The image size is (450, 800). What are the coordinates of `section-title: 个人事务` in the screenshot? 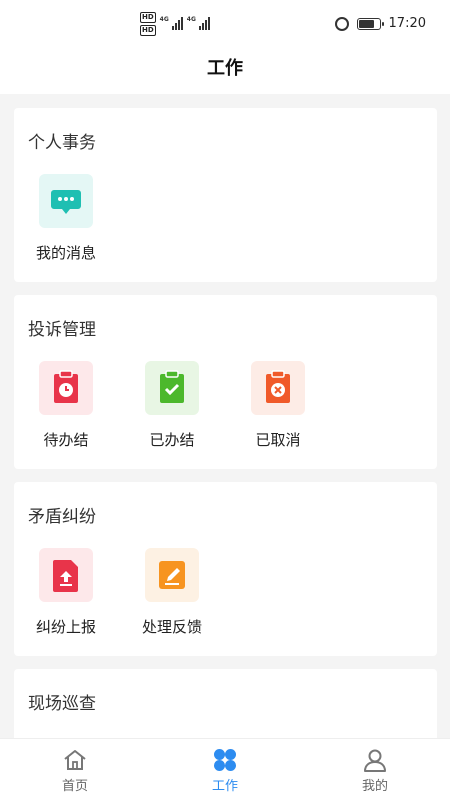 It's located at (62, 143).